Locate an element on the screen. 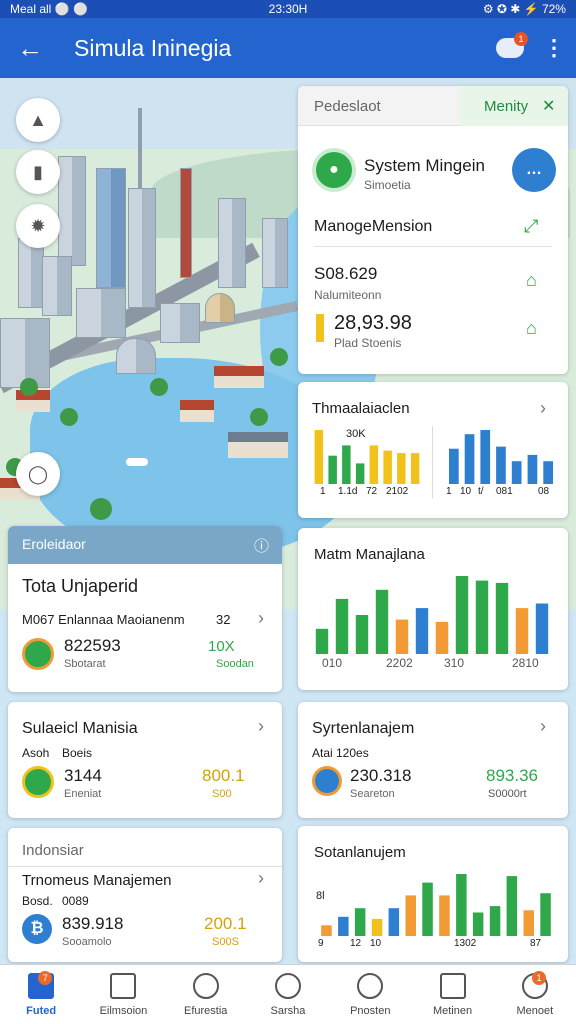 The image size is (576, 1024). compass-icon: ▲ is located at coordinates (38, 120).